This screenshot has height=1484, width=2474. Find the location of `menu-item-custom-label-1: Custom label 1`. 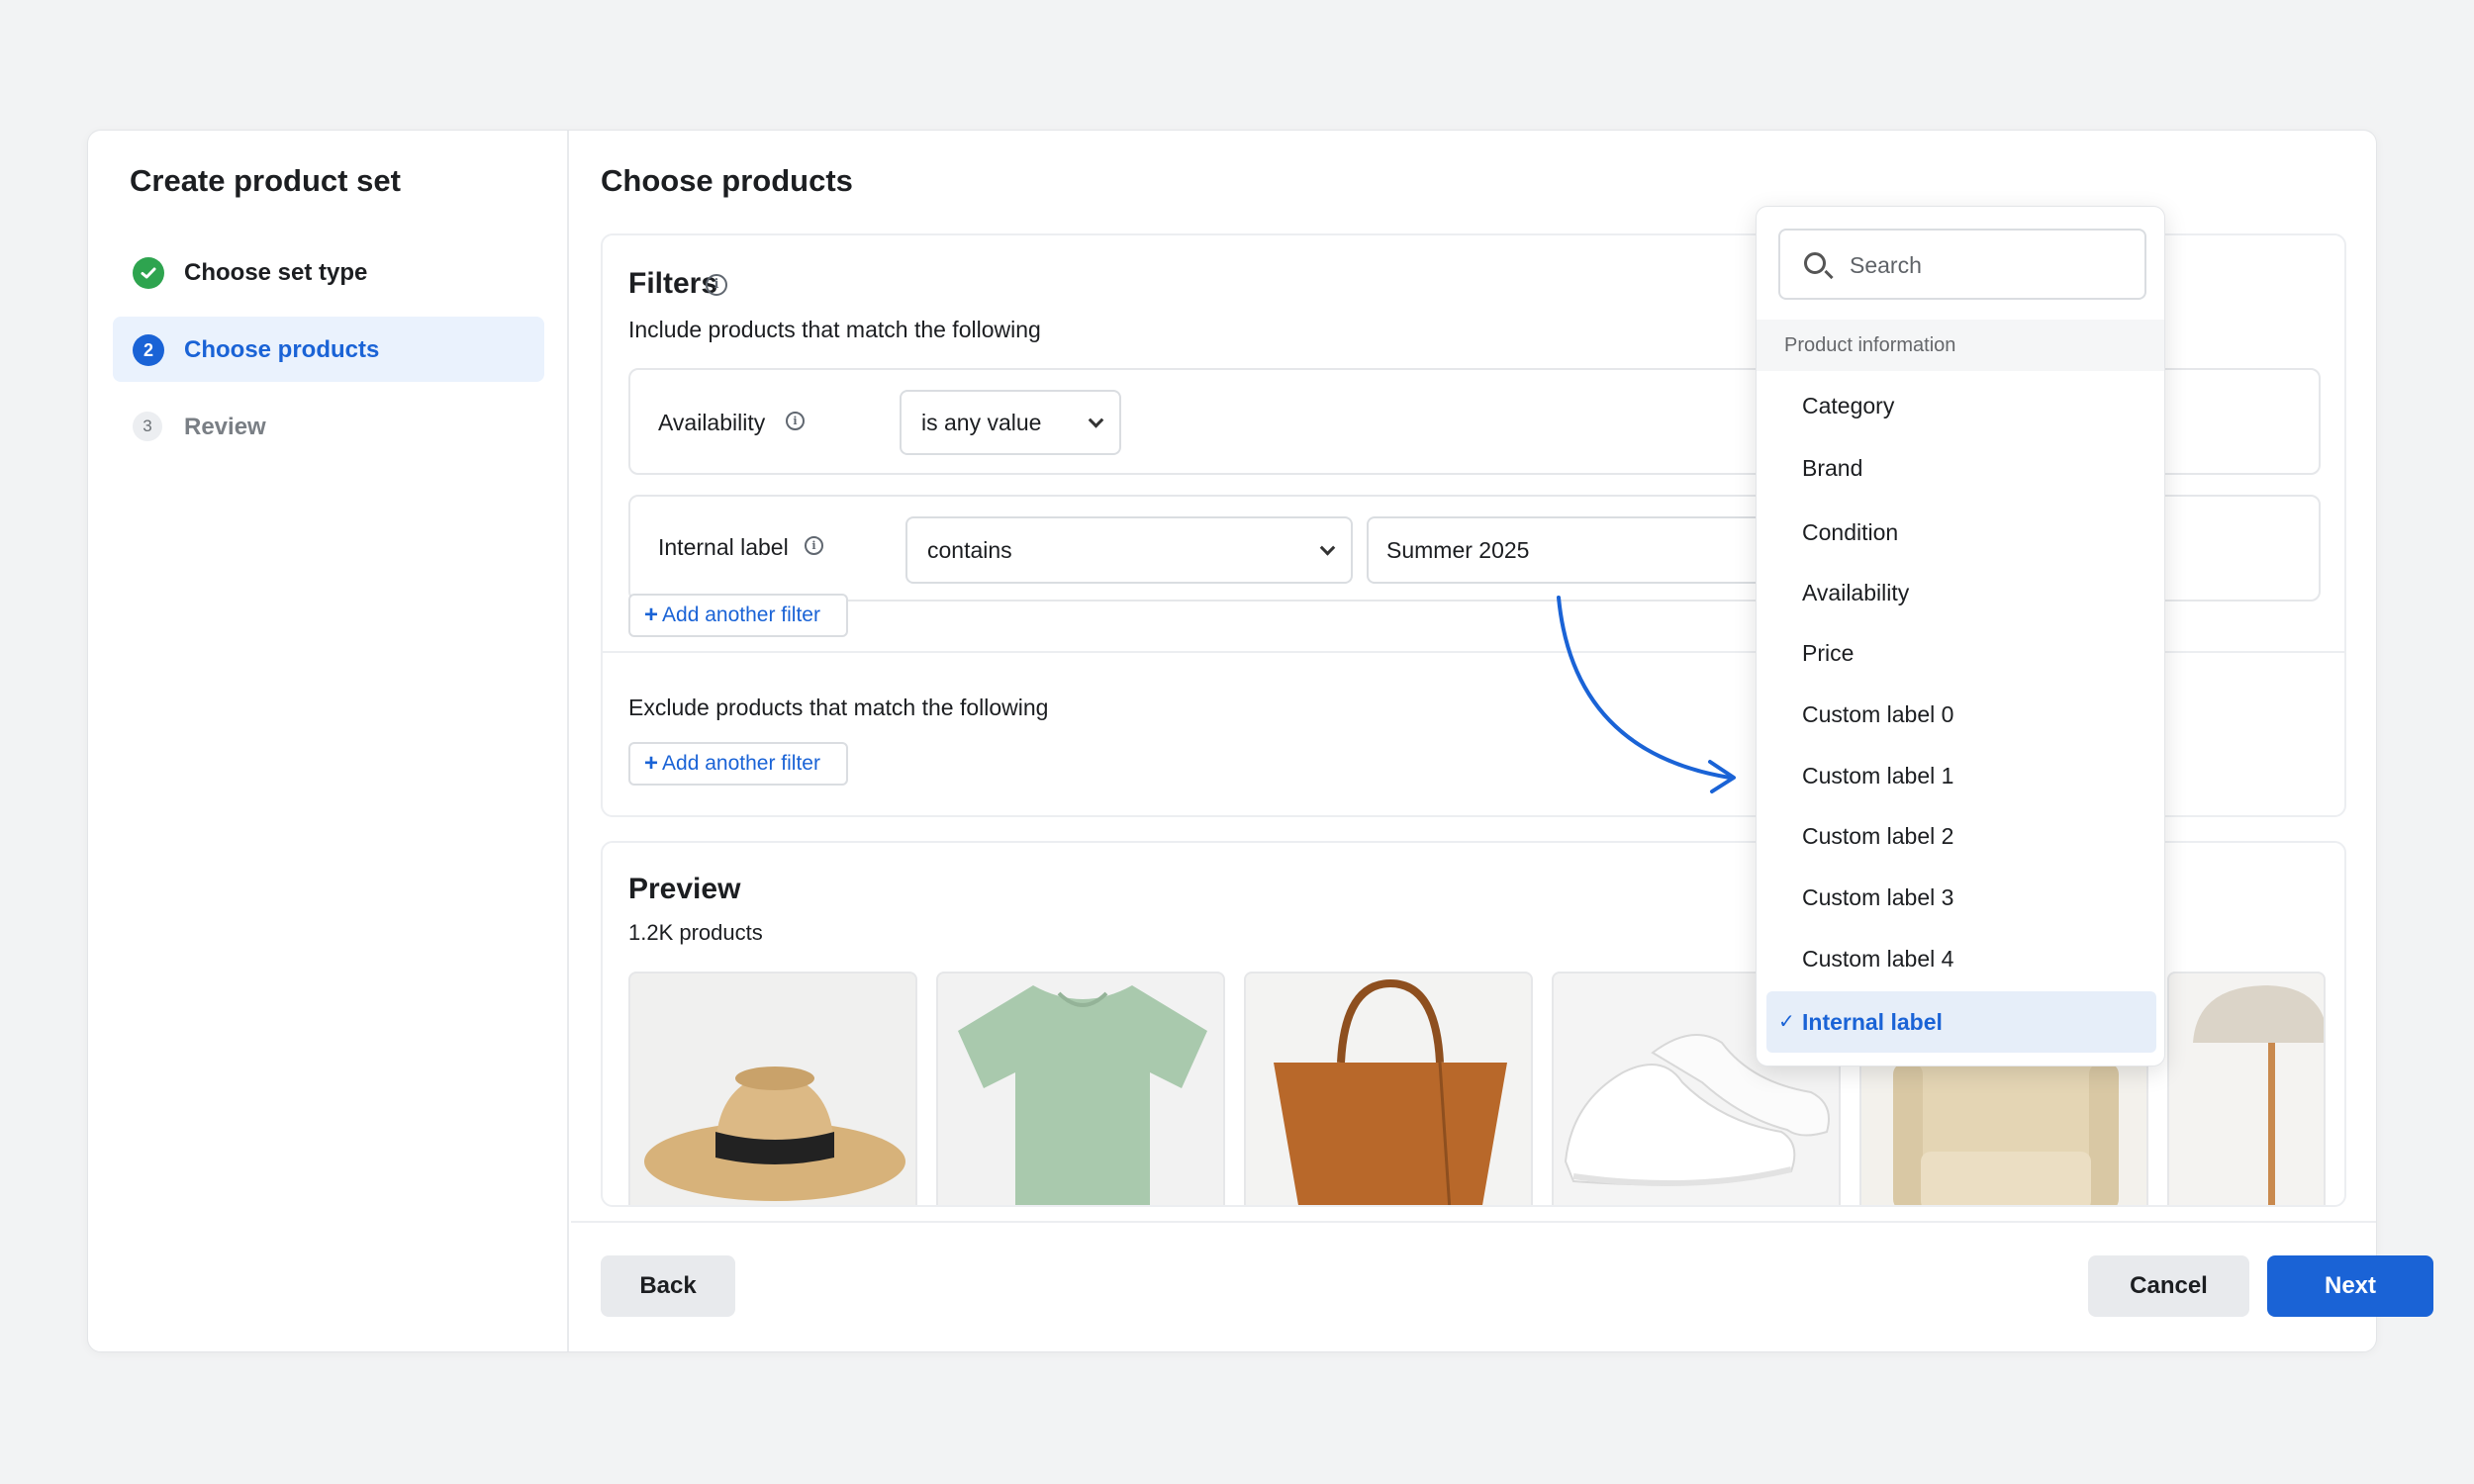

menu-item-custom-label-1: Custom label 1 is located at coordinates (1961, 775).